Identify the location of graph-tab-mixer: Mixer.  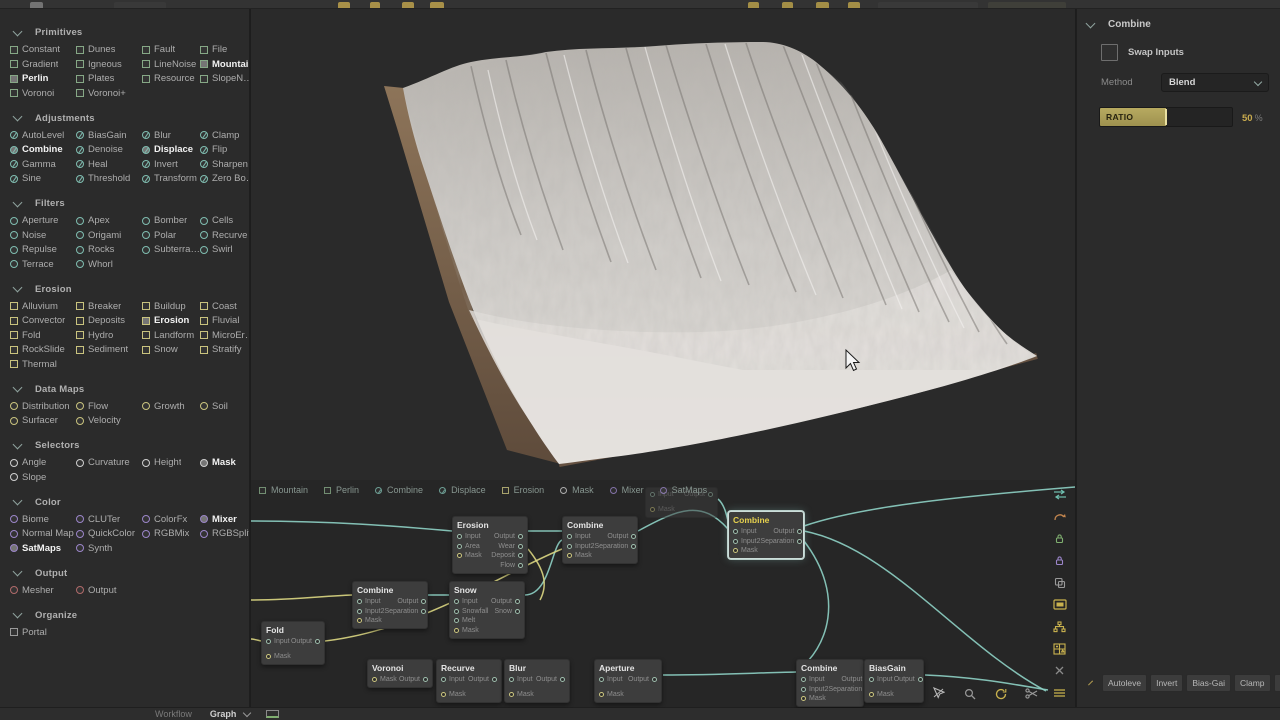
(626, 490).